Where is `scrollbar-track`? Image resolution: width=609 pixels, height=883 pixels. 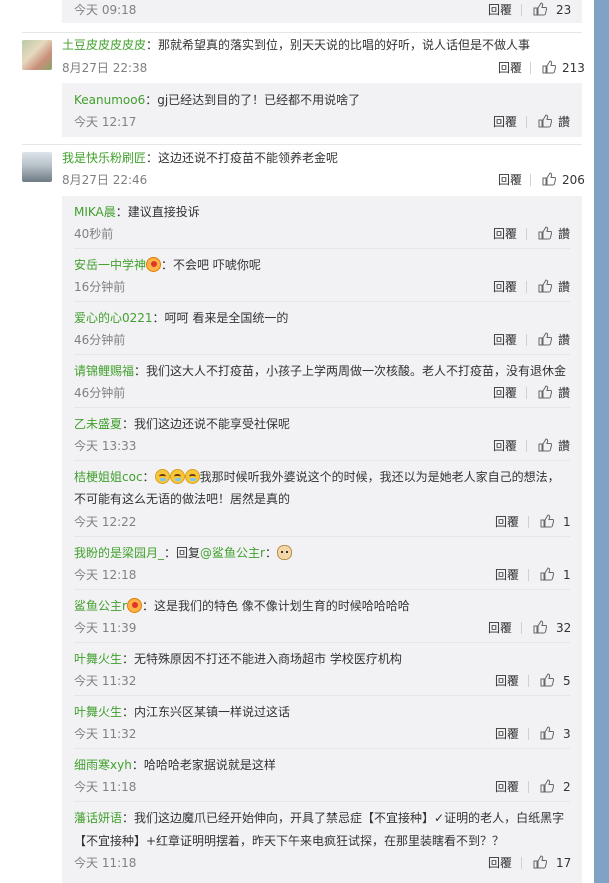 scrollbar-track is located at coordinates (601, 441).